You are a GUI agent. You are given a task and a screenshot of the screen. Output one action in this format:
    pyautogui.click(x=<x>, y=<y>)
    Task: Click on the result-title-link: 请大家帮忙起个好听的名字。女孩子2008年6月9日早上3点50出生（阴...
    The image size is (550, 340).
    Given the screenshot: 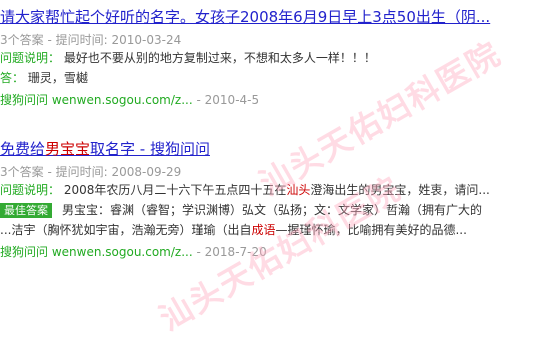 What is the action you would take?
    pyautogui.click(x=275, y=17)
    